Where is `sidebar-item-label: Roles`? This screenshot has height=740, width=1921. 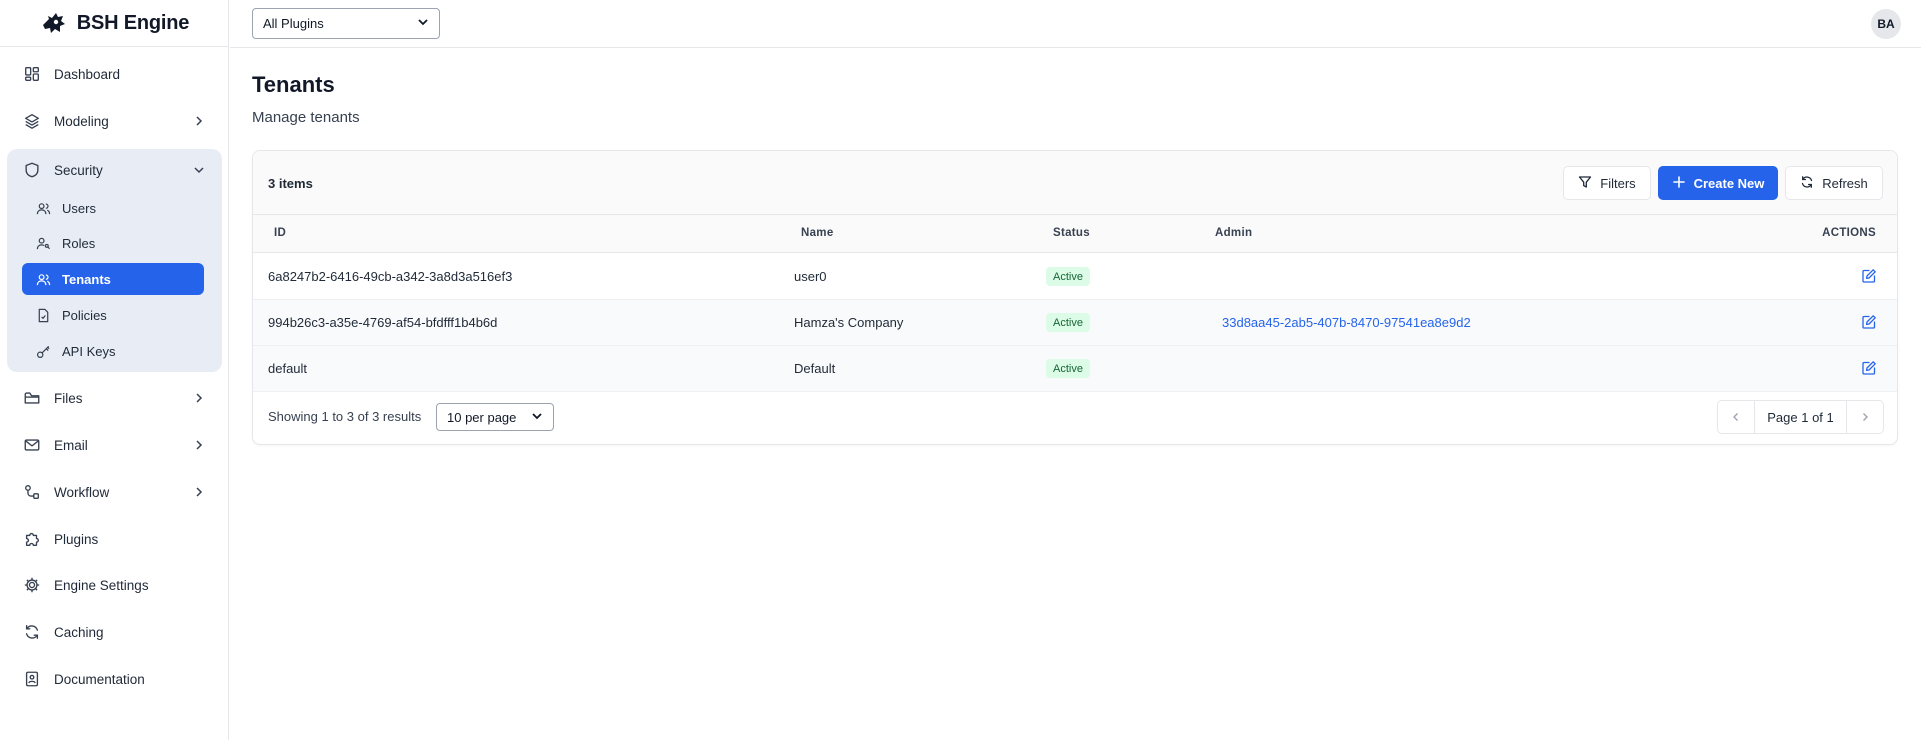 sidebar-item-label: Roles is located at coordinates (79, 243).